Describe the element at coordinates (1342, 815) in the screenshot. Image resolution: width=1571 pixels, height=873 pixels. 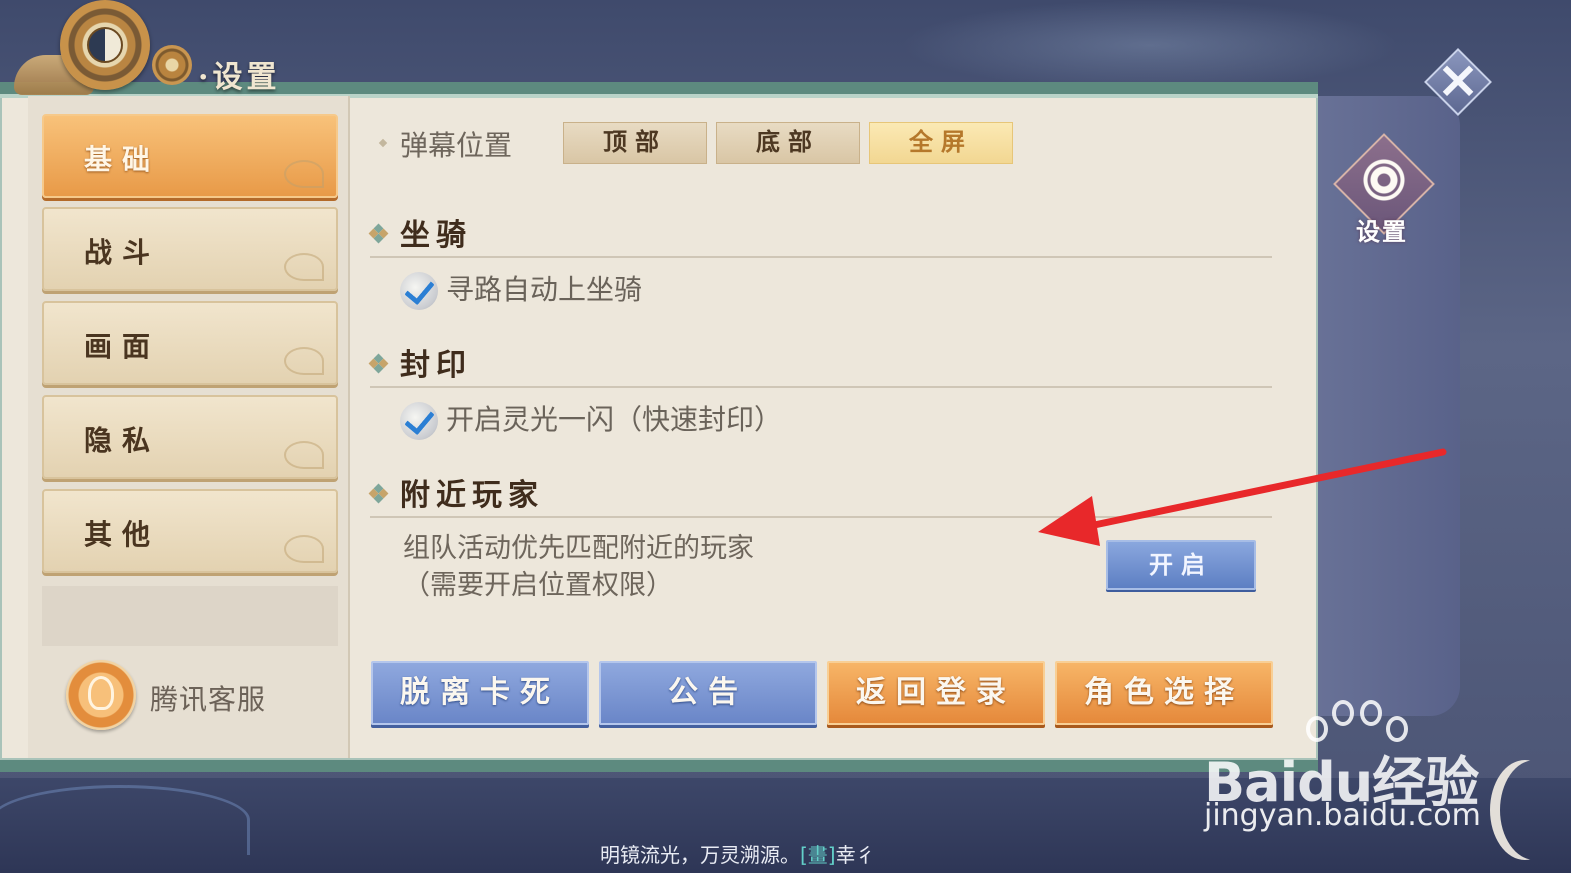
I see `watermark-url: jingyan.baidu.com` at that location.